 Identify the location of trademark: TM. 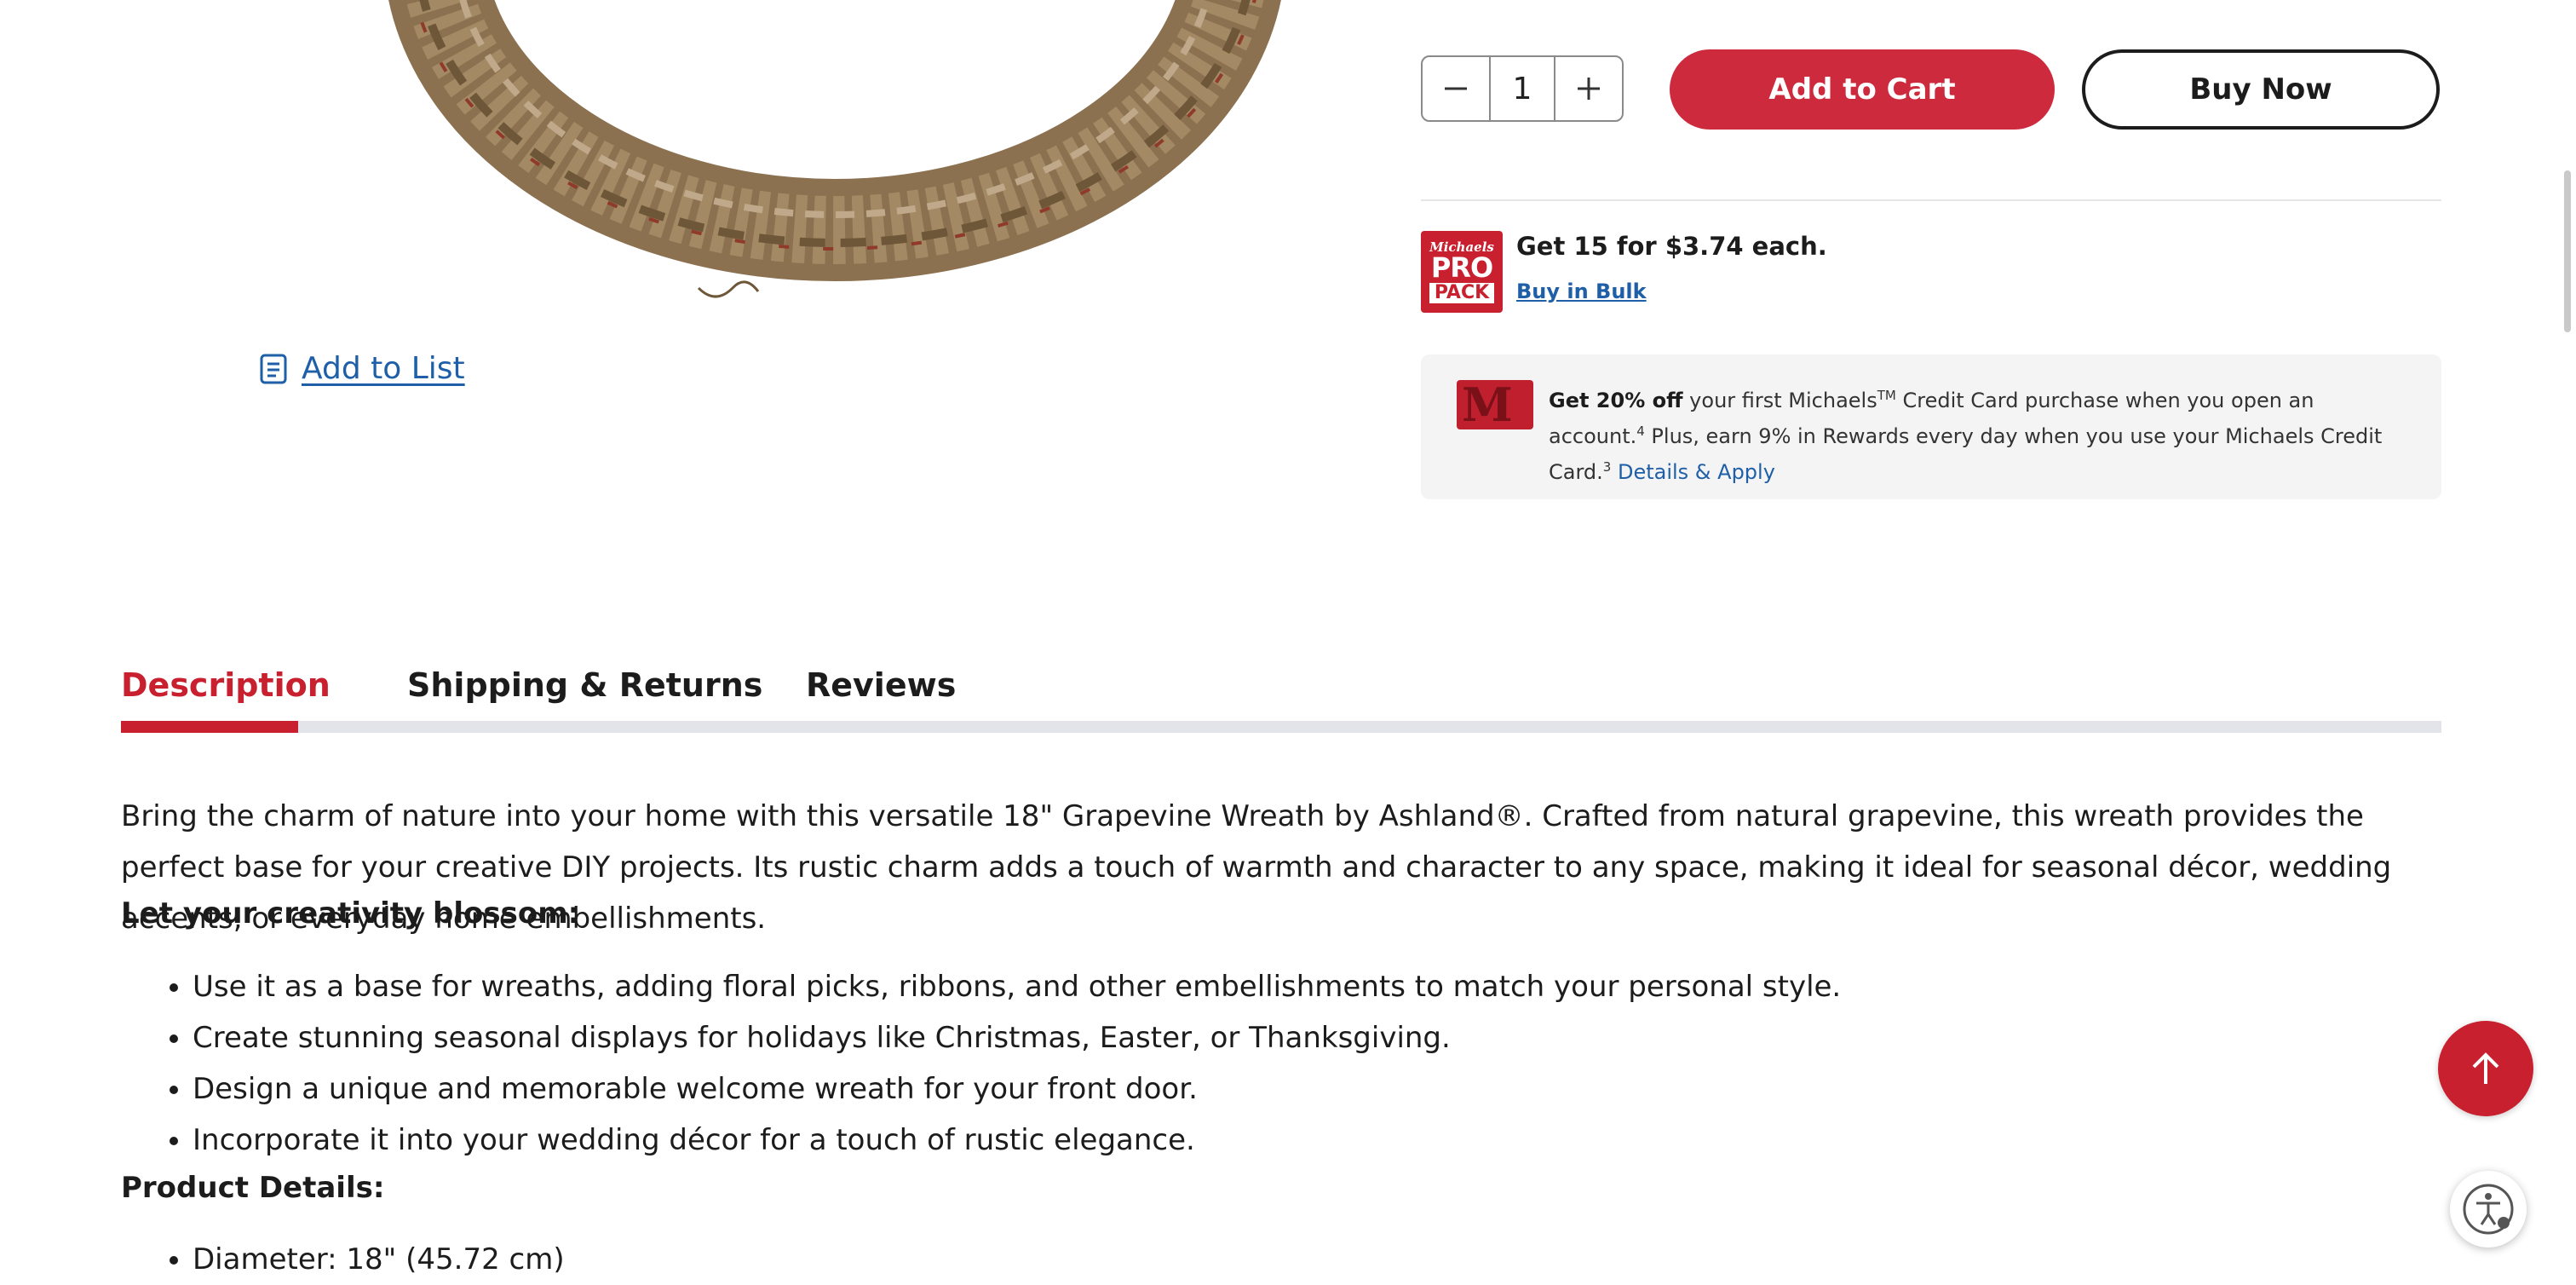
(1887, 395).